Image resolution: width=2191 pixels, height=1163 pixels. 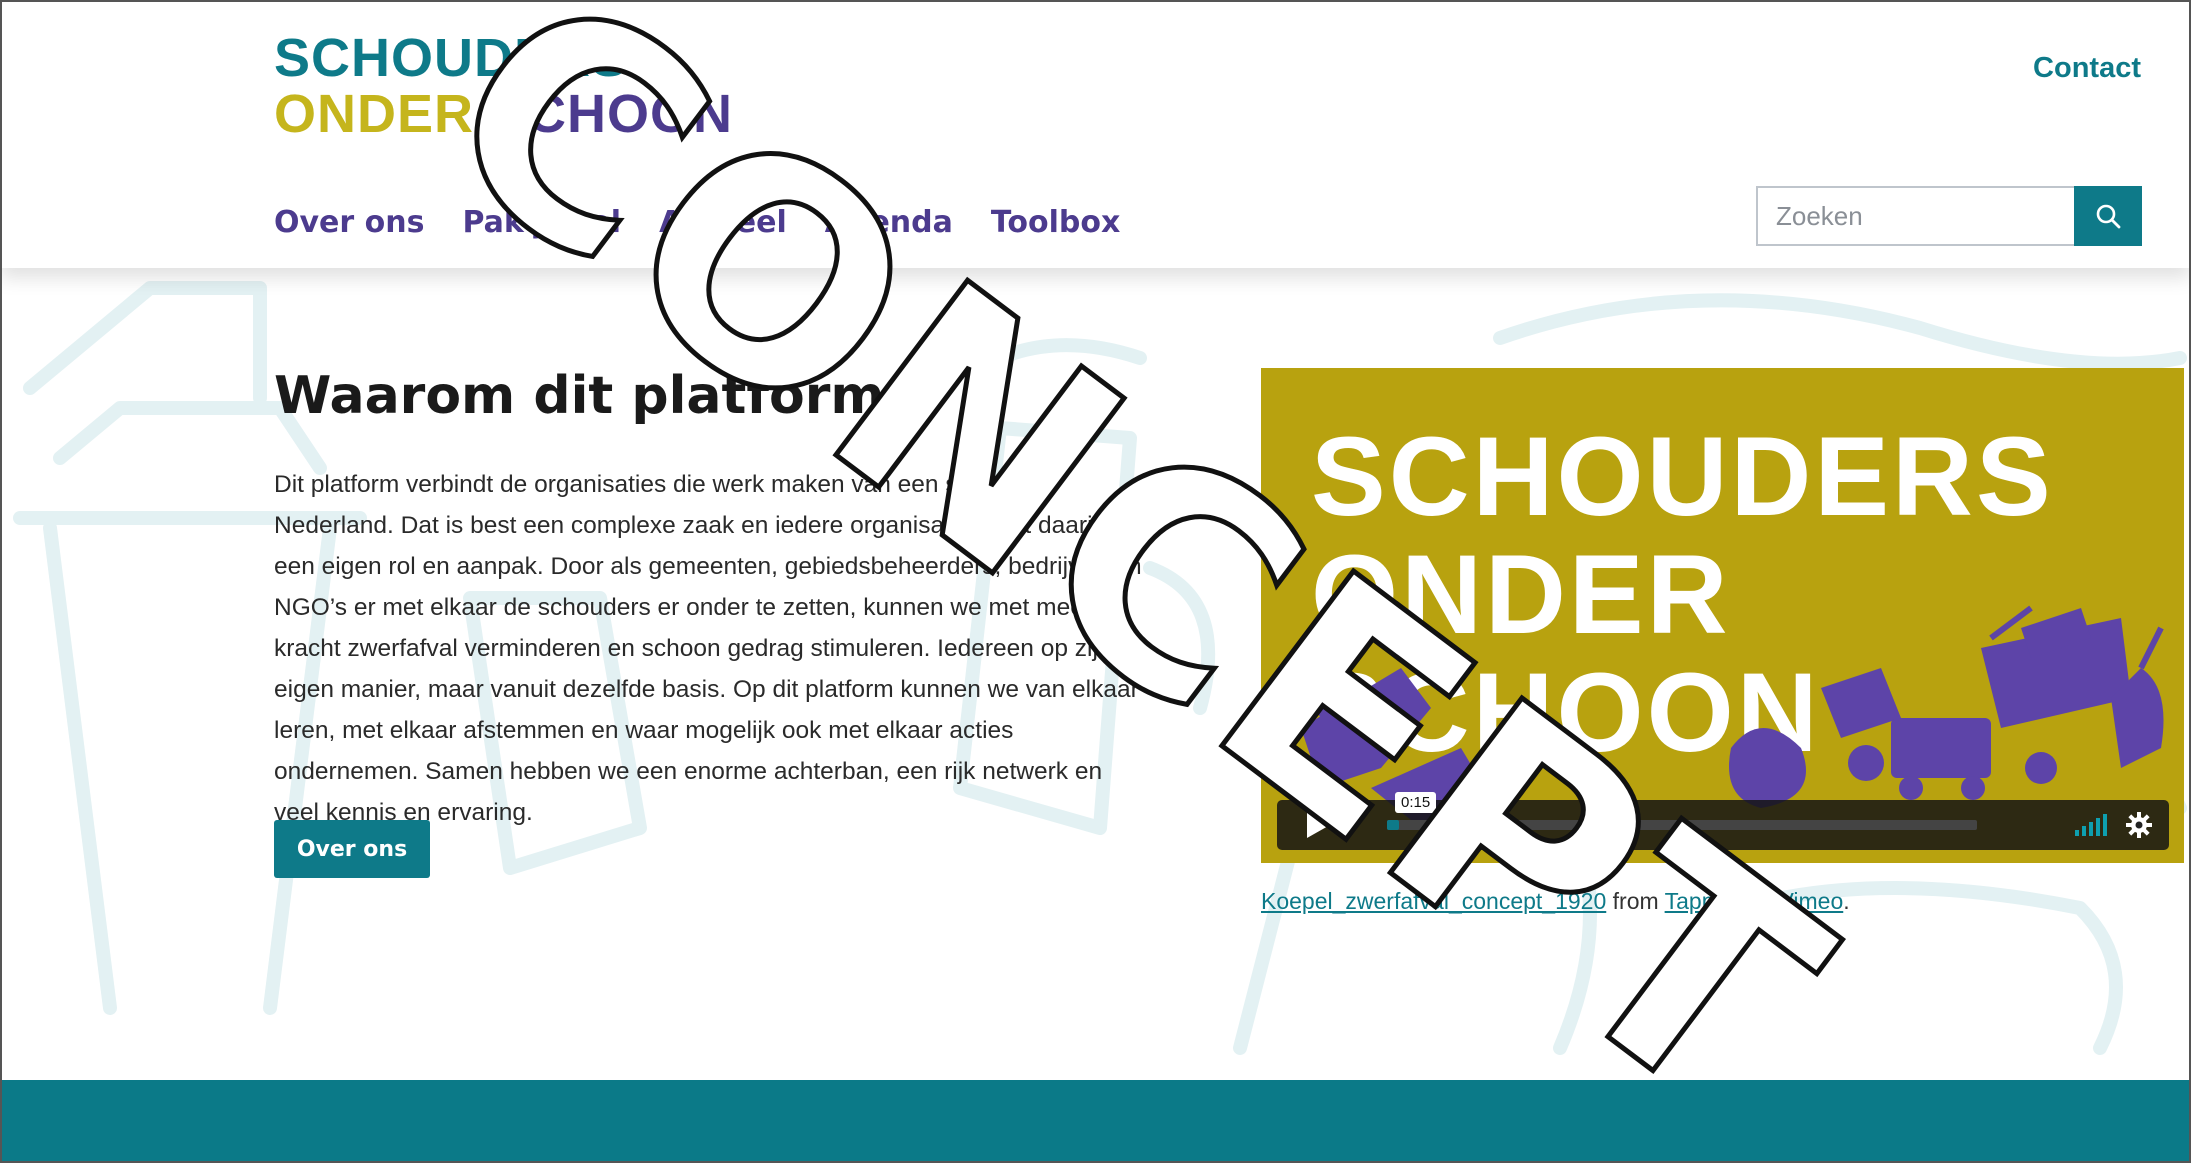 What do you see at coordinates (1732, 716) in the screenshot?
I see `video-illustration` at bounding box center [1732, 716].